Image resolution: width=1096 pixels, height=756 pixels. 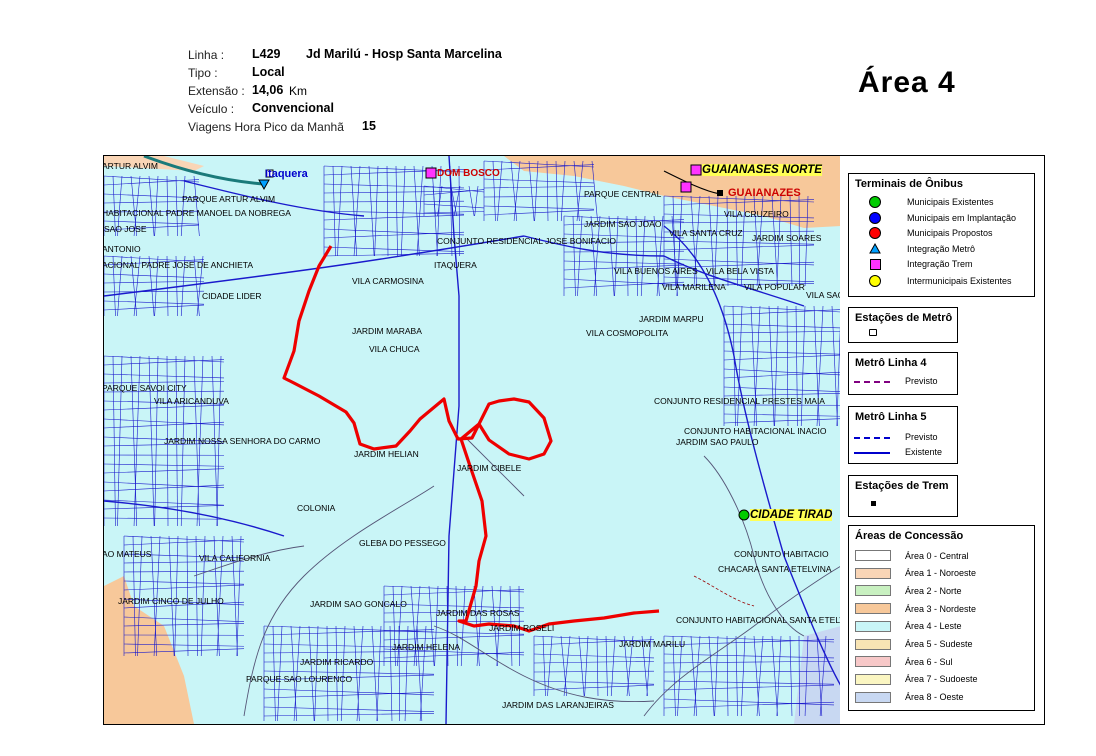 I want to click on neighborhood-label: PARQUE ARTUR ALVIM, so click(x=229, y=199).